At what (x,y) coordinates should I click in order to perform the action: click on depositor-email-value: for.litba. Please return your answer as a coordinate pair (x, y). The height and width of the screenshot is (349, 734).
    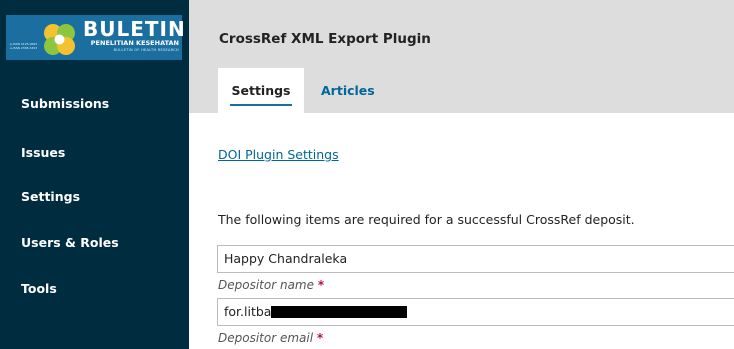
    Looking at the image, I should click on (248, 311).